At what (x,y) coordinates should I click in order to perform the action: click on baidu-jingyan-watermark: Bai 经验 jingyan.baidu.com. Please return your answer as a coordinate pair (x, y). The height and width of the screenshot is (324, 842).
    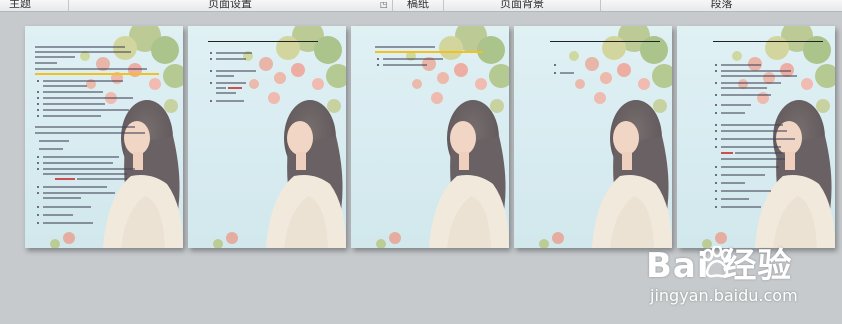
    Looking at the image, I should click on (741, 281).